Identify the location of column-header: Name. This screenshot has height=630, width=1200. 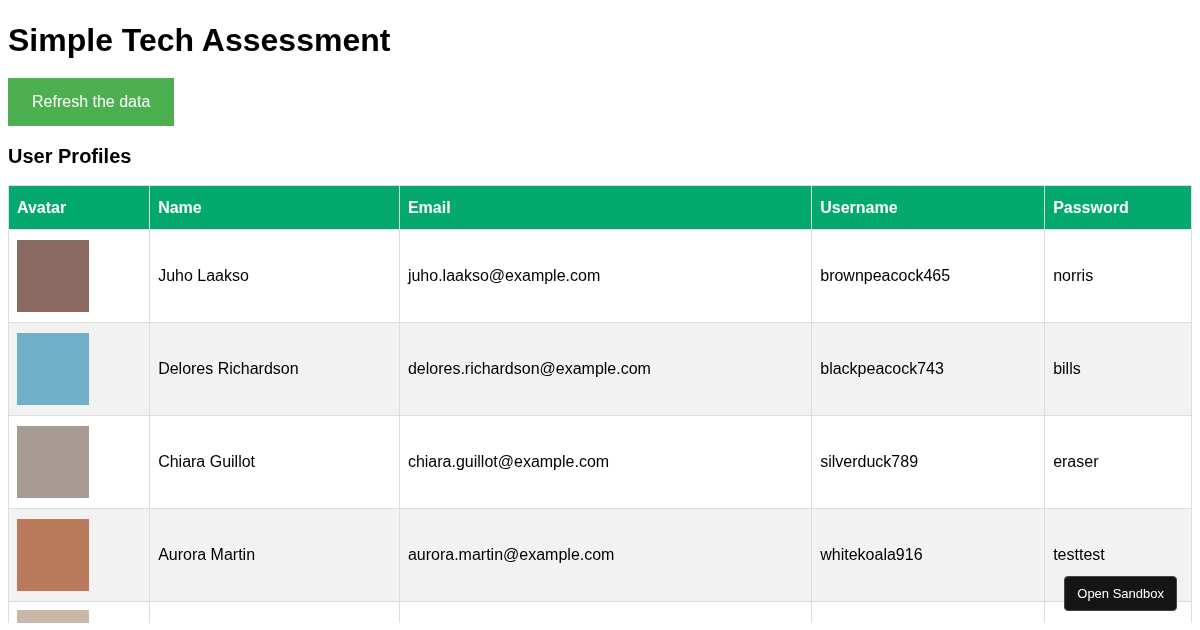
(274, 207).